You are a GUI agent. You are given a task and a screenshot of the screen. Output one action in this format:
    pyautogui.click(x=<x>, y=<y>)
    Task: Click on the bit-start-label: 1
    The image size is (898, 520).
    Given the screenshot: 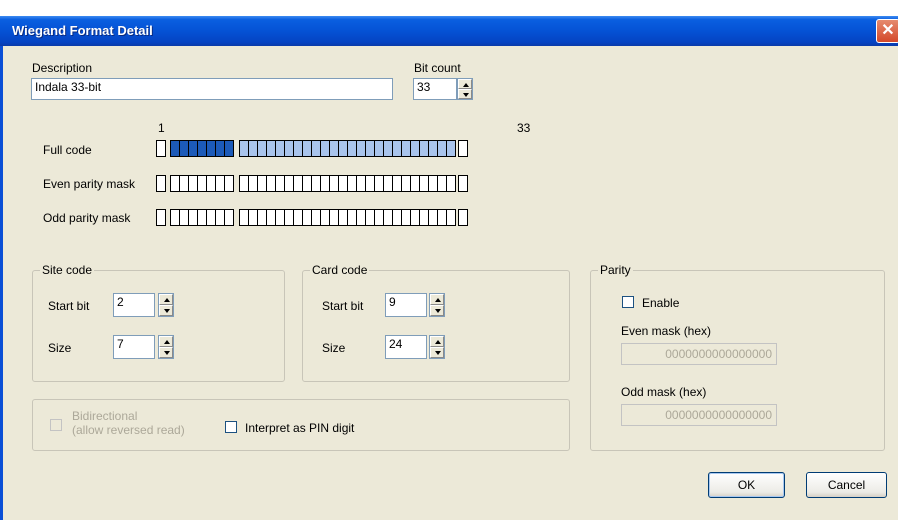 What is the action you would take?
    pyautogui.click(x=161, y=128)
    